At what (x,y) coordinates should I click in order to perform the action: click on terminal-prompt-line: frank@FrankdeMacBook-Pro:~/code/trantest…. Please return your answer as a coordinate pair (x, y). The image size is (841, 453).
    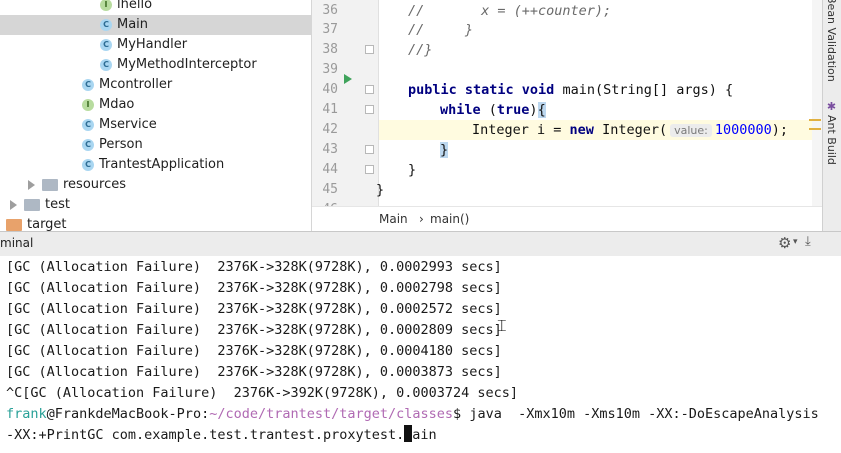
    Looking at the image, I should click on (412, 414).